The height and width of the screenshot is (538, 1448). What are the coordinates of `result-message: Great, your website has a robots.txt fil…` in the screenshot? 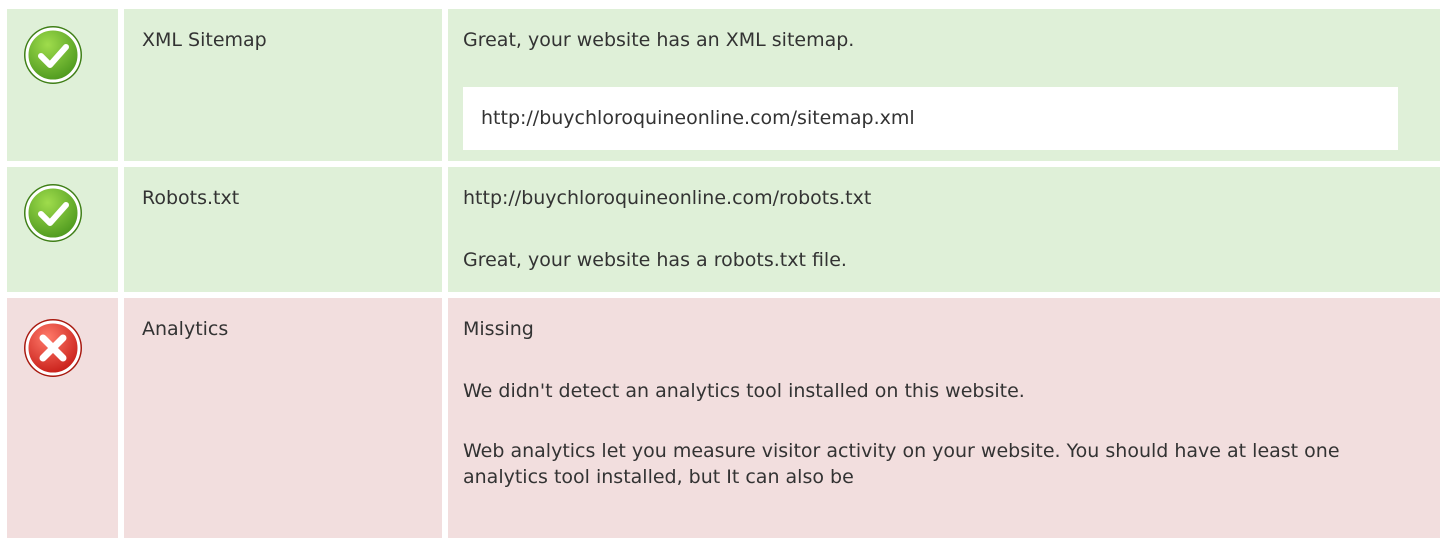 It's located at (655, 260).